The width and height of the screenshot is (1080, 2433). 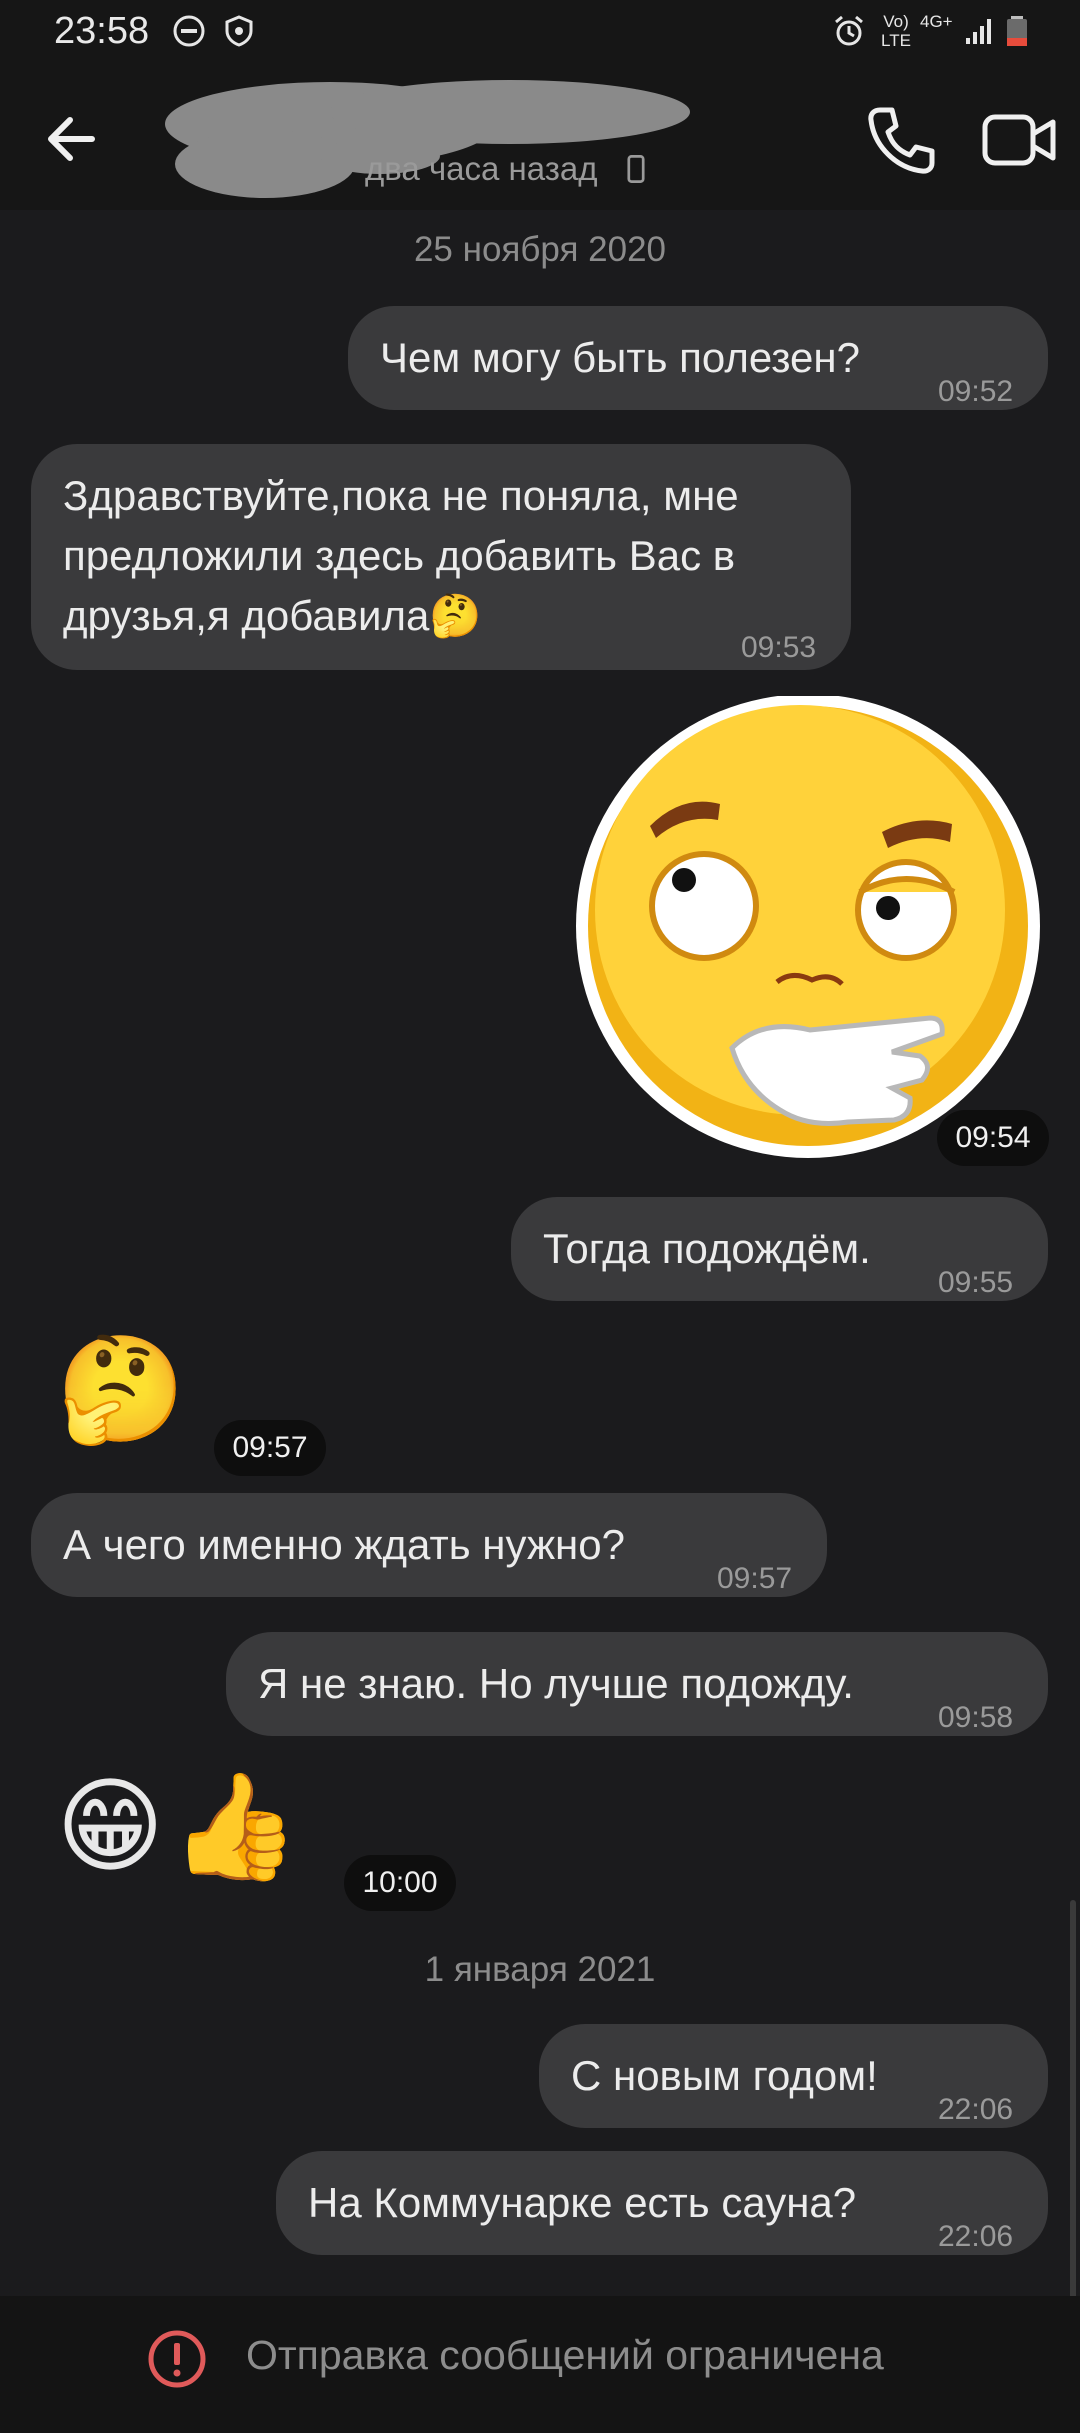 What do you see at coordinates (1017, 31) in the screenshot?
I see `battery-icon` at bounding box center [1017, 31].